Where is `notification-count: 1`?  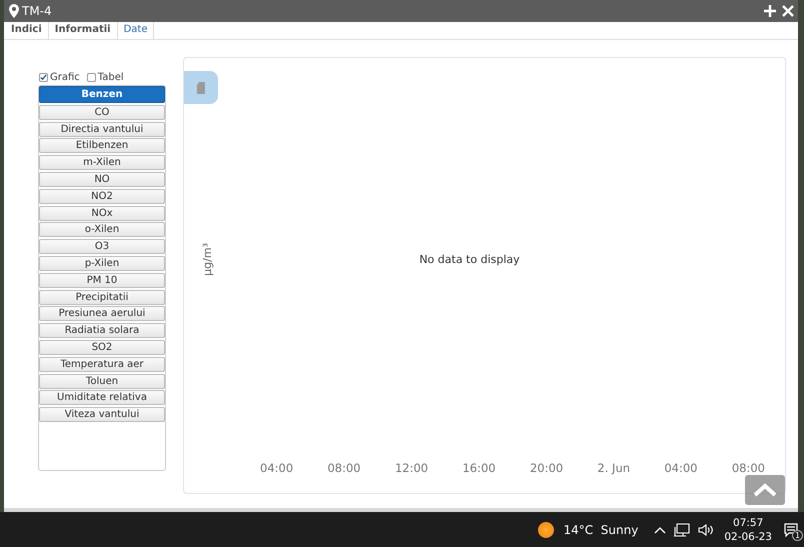 notification-count: 1 is located at coordinates (797, 535).